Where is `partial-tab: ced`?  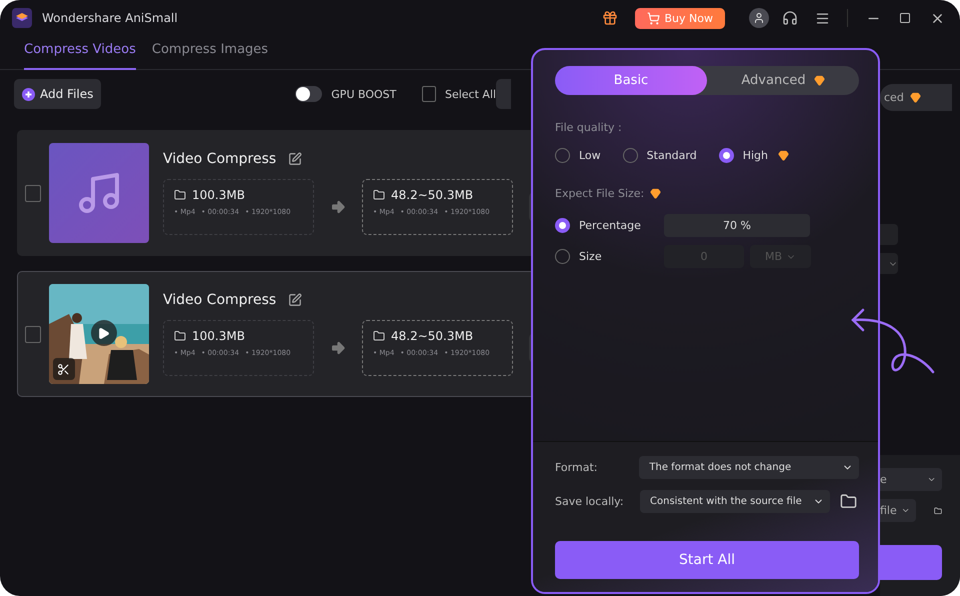
partial-tab: ced is located at coordinates (916, 97).